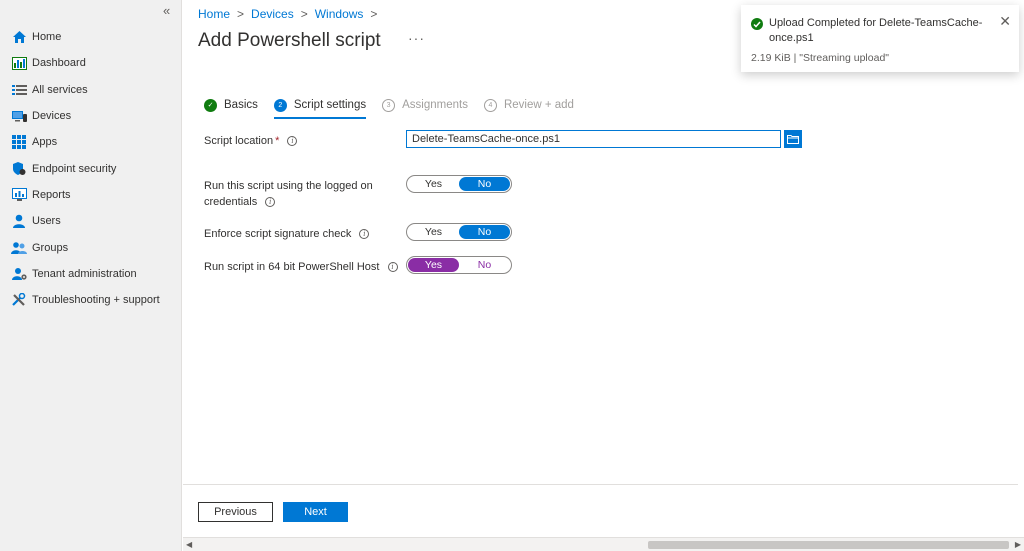 This screenshot has width=1024, height=551. What do you see at coordinates (84, 273) in the screenshot?
I see `sidebar-item-label: Tenant administration` at bounding box center [84, 273].